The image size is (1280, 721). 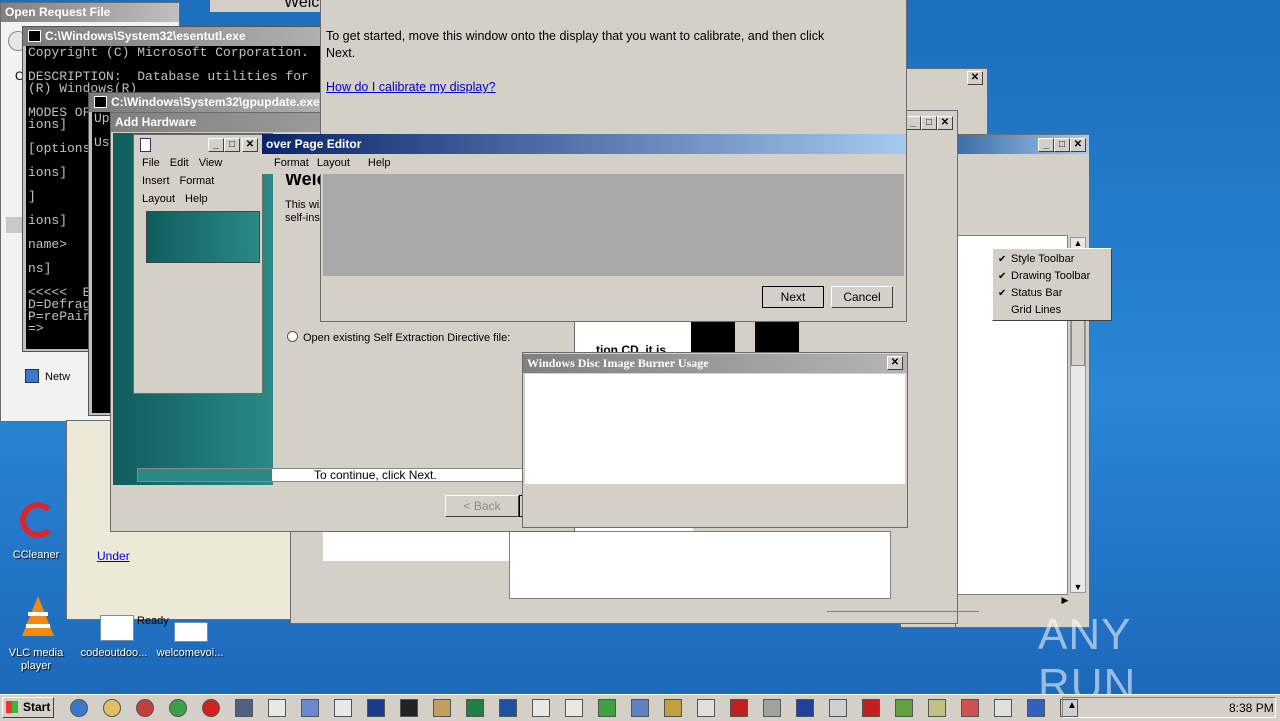 I want to click on context-menu-label: Drawing Toolbar, so click(x=1051, y=276).